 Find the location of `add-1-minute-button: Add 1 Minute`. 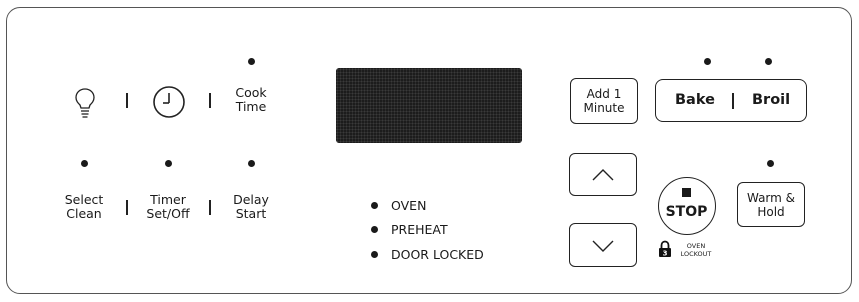

add-1-minute-button: Add 1 Minute is located at coordinates (604, 101).